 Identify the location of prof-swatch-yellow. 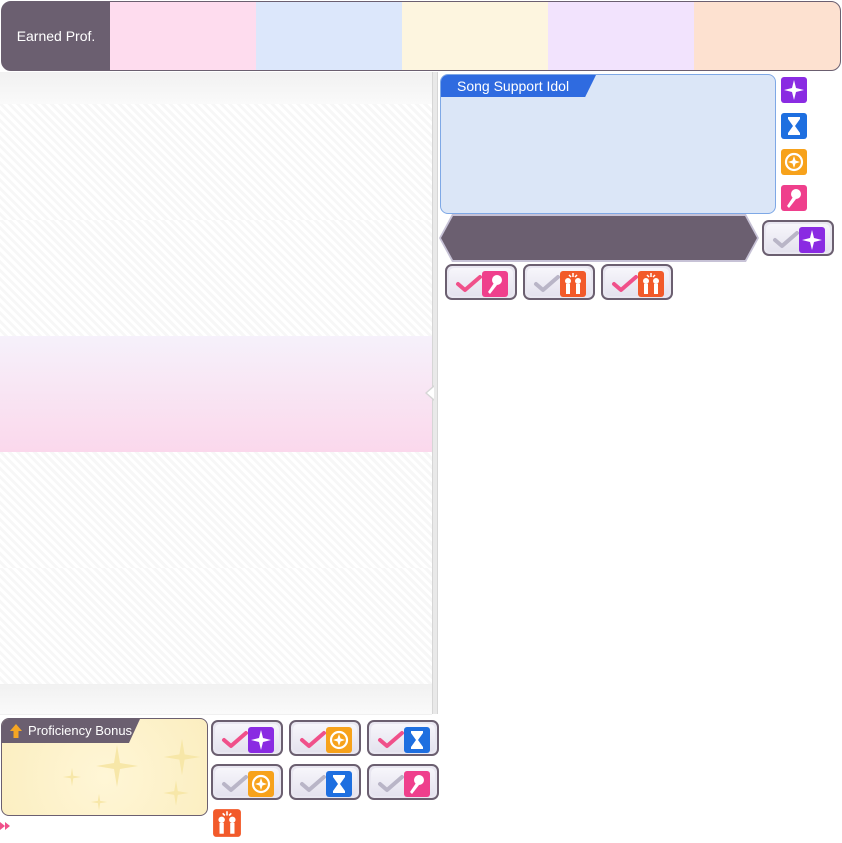
(475, 36).